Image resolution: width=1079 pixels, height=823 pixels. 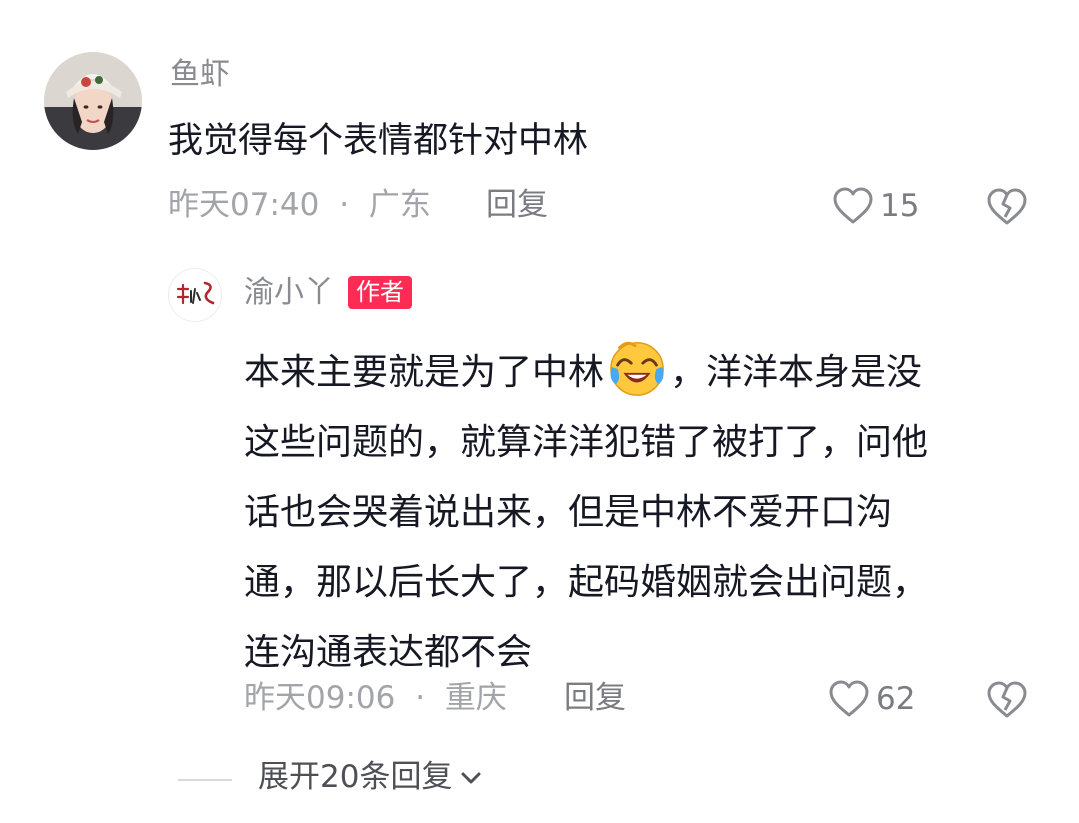 What do you see at coordinates (378, 141) in the screenshot?
I see `comment-text: 我觉得每个表情都针对中林` at bounding box center [378, 141].